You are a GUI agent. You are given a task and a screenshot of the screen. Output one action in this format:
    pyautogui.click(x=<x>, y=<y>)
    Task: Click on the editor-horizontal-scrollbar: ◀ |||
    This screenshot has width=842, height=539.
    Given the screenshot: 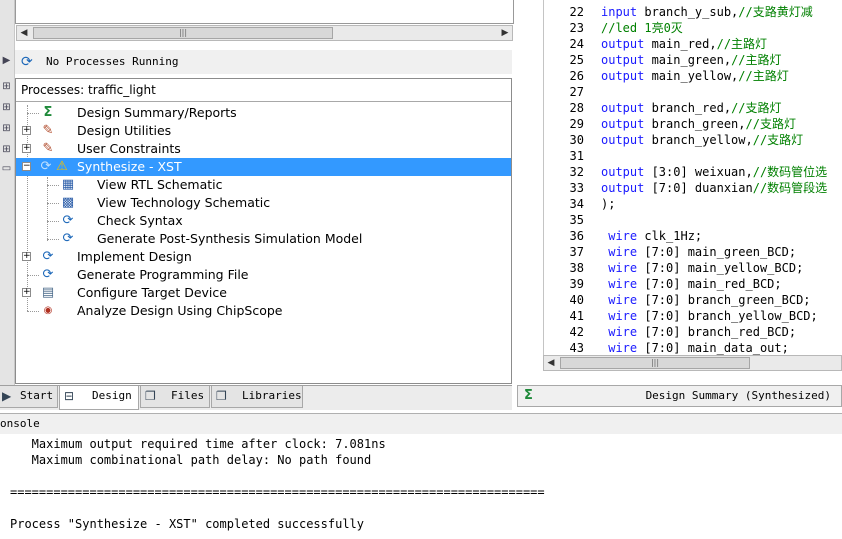 What is the action you would take?
    pyautogui.click(x=692, y=363)
    